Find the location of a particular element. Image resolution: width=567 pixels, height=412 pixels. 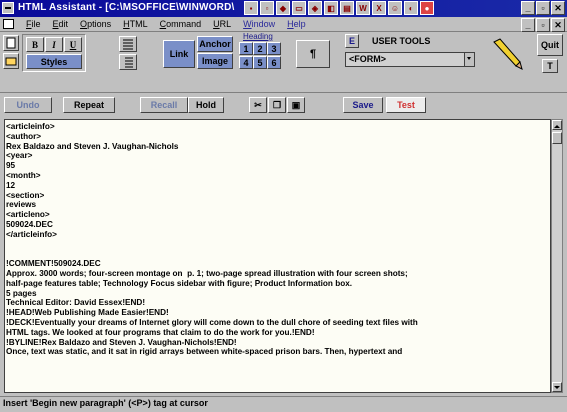

pencil-glyph is located at coordinates (508, 54).